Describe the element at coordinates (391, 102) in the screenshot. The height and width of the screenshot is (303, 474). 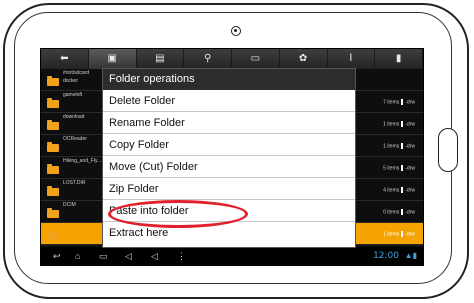
I see `item-count: 7 items` at that location.